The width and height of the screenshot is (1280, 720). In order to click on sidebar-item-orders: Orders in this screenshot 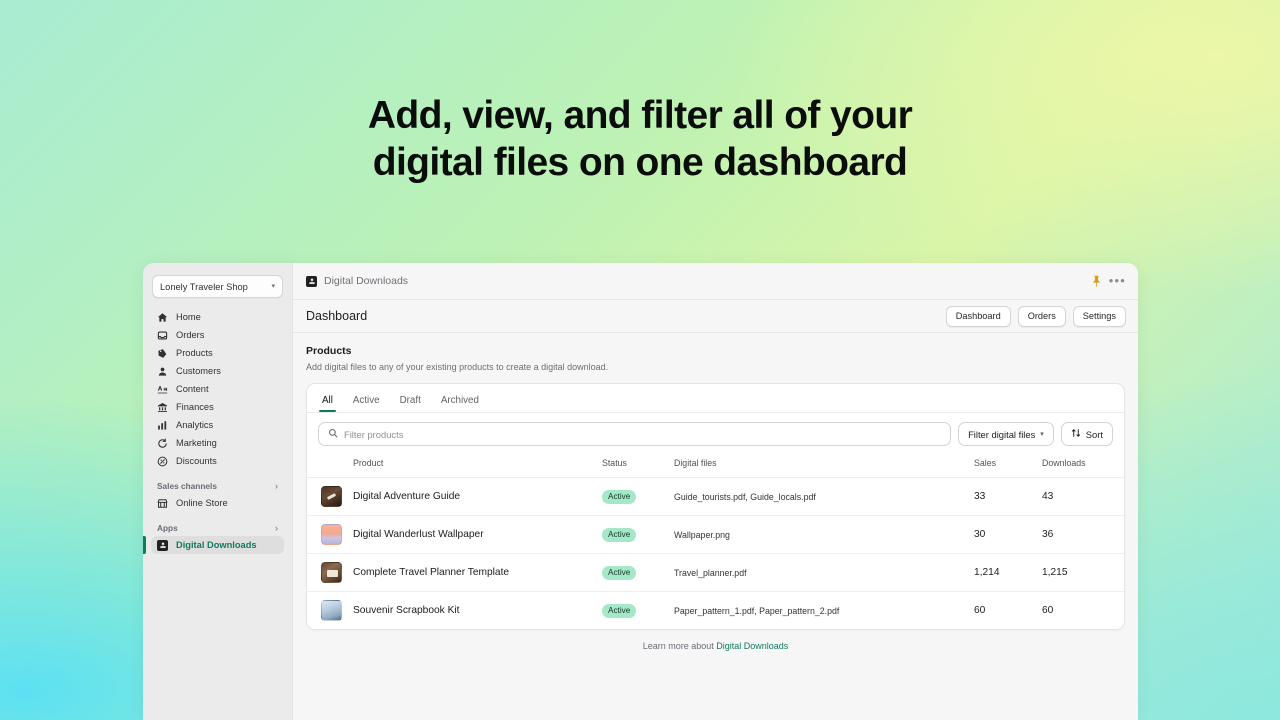, I will do `click(217, 335)`.